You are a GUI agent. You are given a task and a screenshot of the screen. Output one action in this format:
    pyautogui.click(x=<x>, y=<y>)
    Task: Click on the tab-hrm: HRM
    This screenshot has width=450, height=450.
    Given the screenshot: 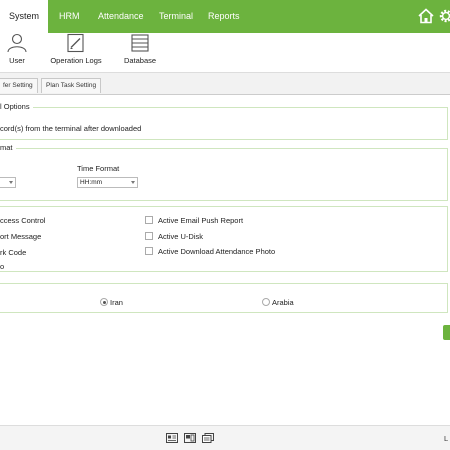 What is the action you would take?
    pyautogui.click(x=69, y=16)
    